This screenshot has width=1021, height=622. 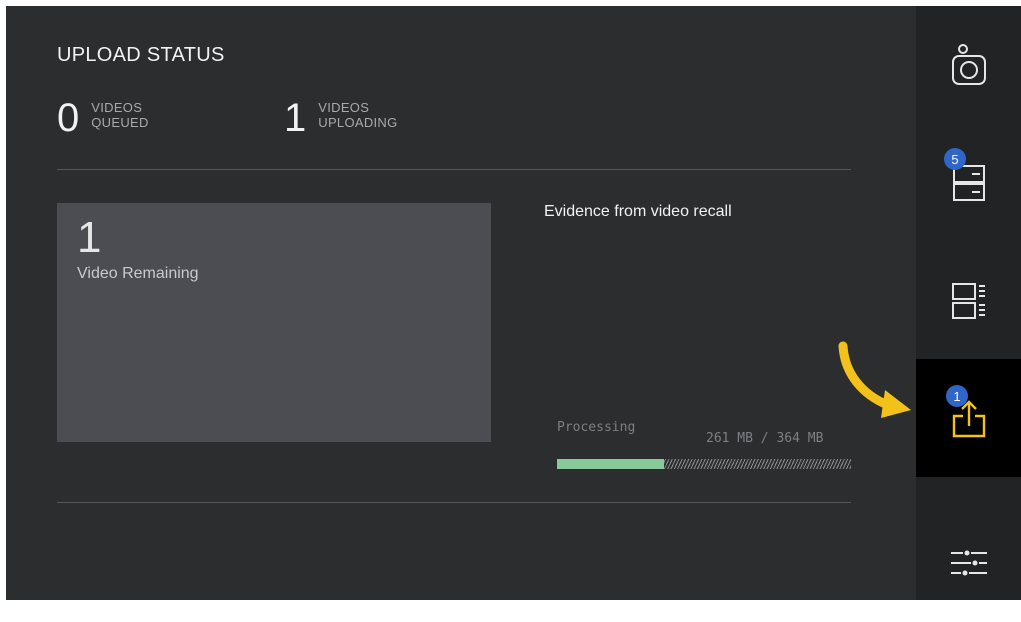 I want to click on upload-item-status: Processing, so click(x=596, y=427).